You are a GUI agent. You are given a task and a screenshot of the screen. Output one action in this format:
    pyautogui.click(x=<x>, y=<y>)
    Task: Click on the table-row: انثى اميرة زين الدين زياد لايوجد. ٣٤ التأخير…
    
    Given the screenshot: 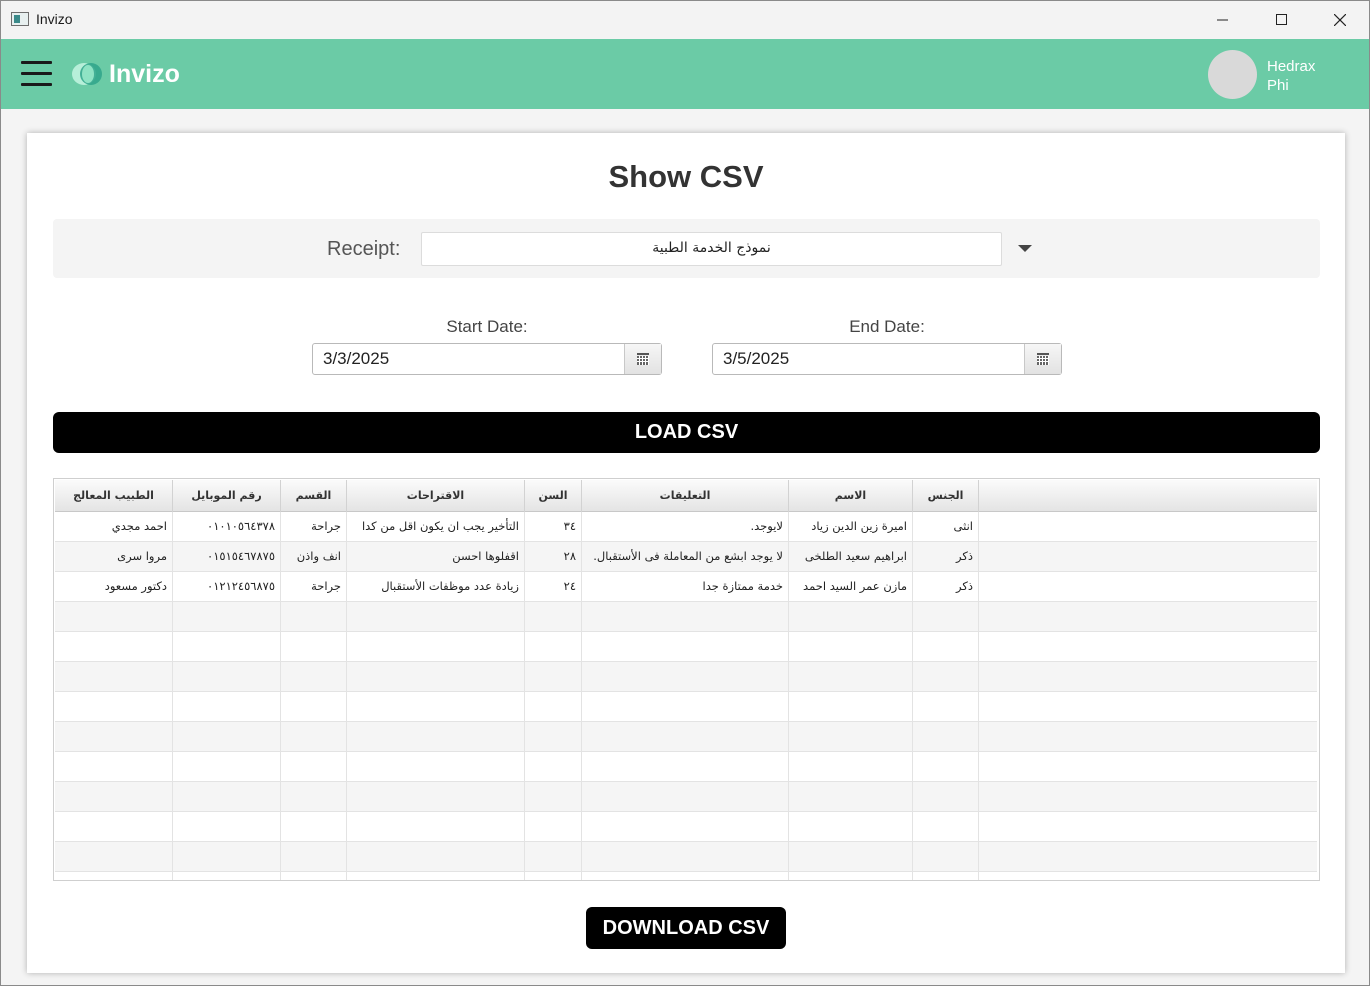 What is the action you would take?
    pyautogui.click(x=686, y=527)
    